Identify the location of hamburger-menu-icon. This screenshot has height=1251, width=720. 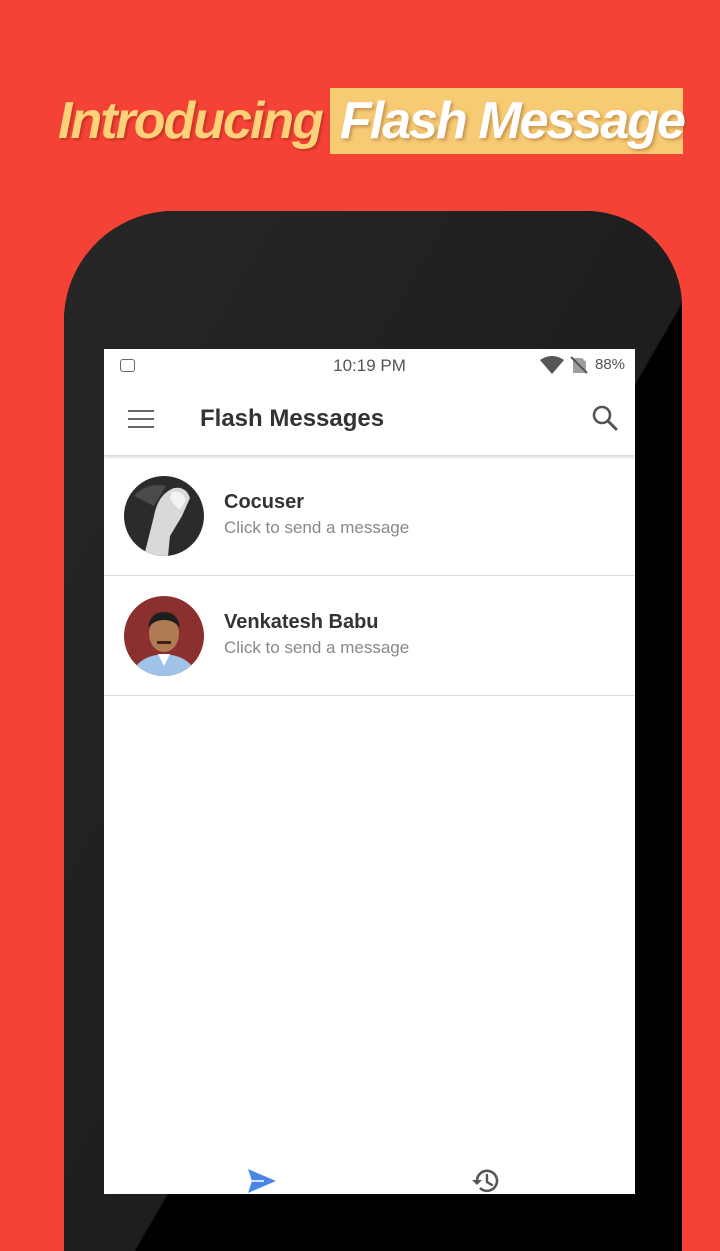
(141, 420).